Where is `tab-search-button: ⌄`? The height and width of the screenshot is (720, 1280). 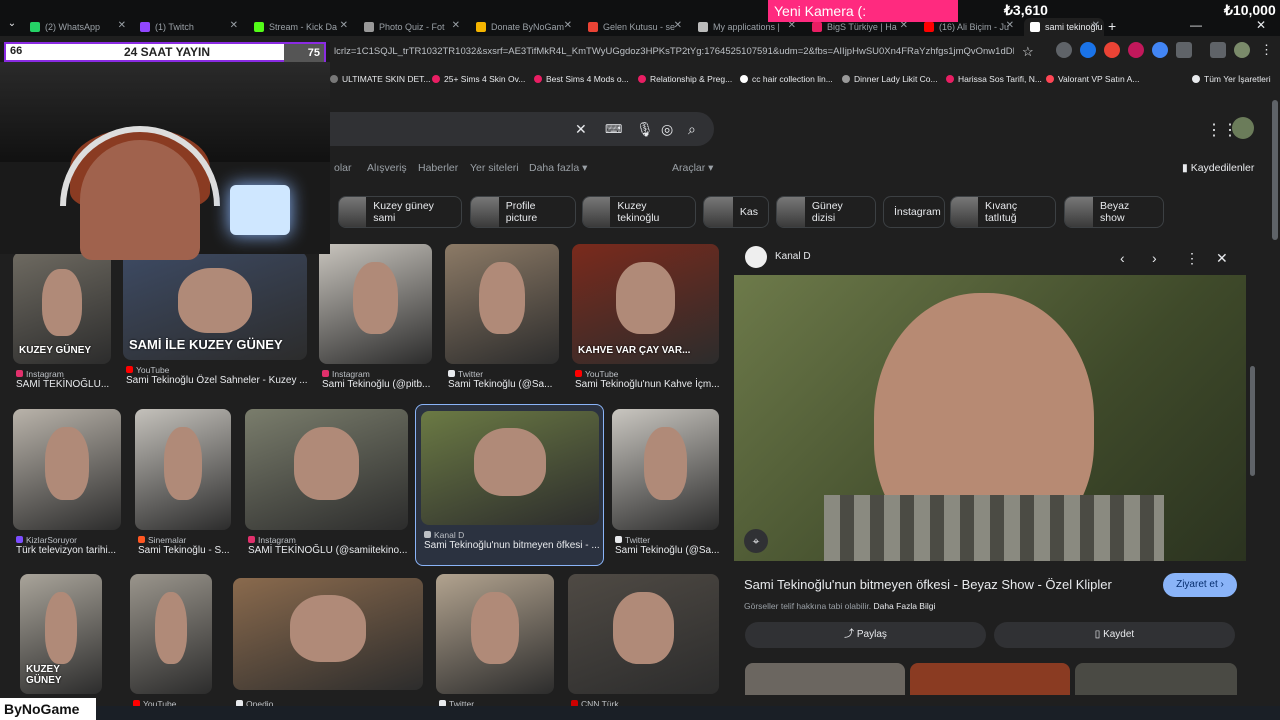 tab-search-button: ⌄ is located at coordinates (12, 26).